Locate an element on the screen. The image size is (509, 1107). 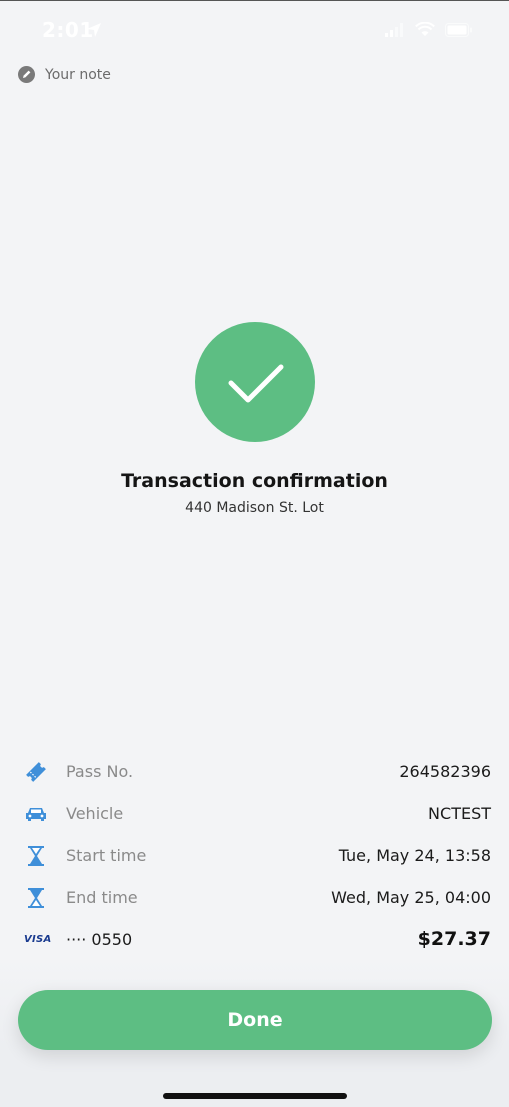
your-note-button: Your note is located at coordinates (64, 74).